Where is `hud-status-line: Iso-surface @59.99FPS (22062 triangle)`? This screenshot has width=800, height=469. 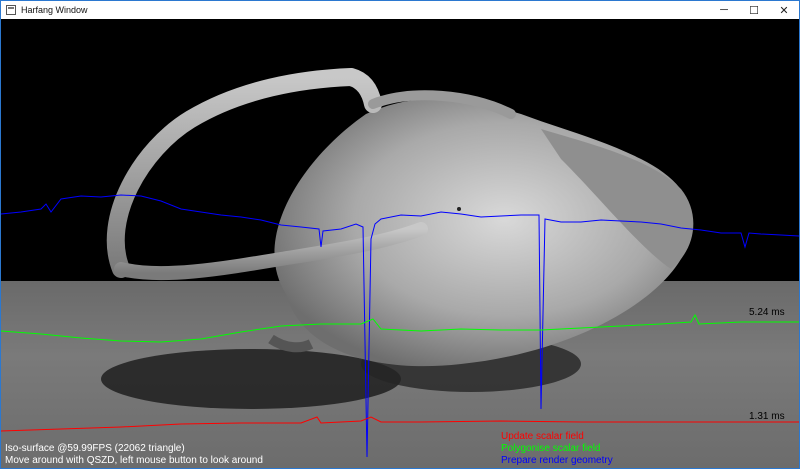 hud-status-line: Iso-surface @59.99FPS (22062 triangle) is located at coordinates (95, 448).